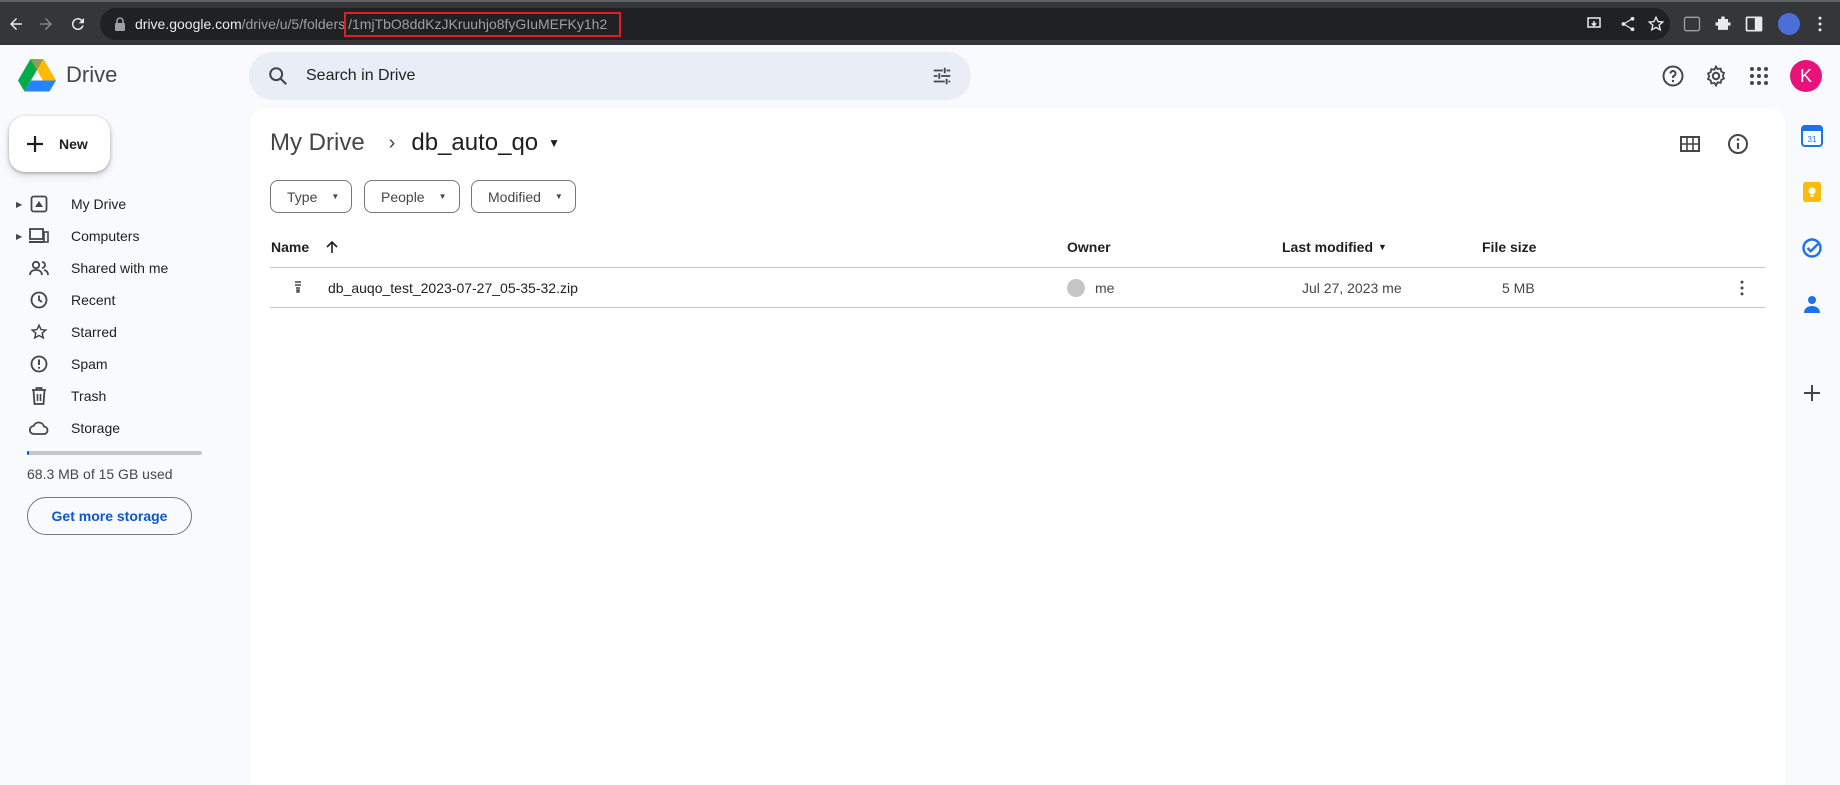 Image resolution: width=1840 pixels, height=785 pixels. What do you see at coordinates (39, 332) in the screenshot?
I see `star-icon` at bounding box center [39, 332].